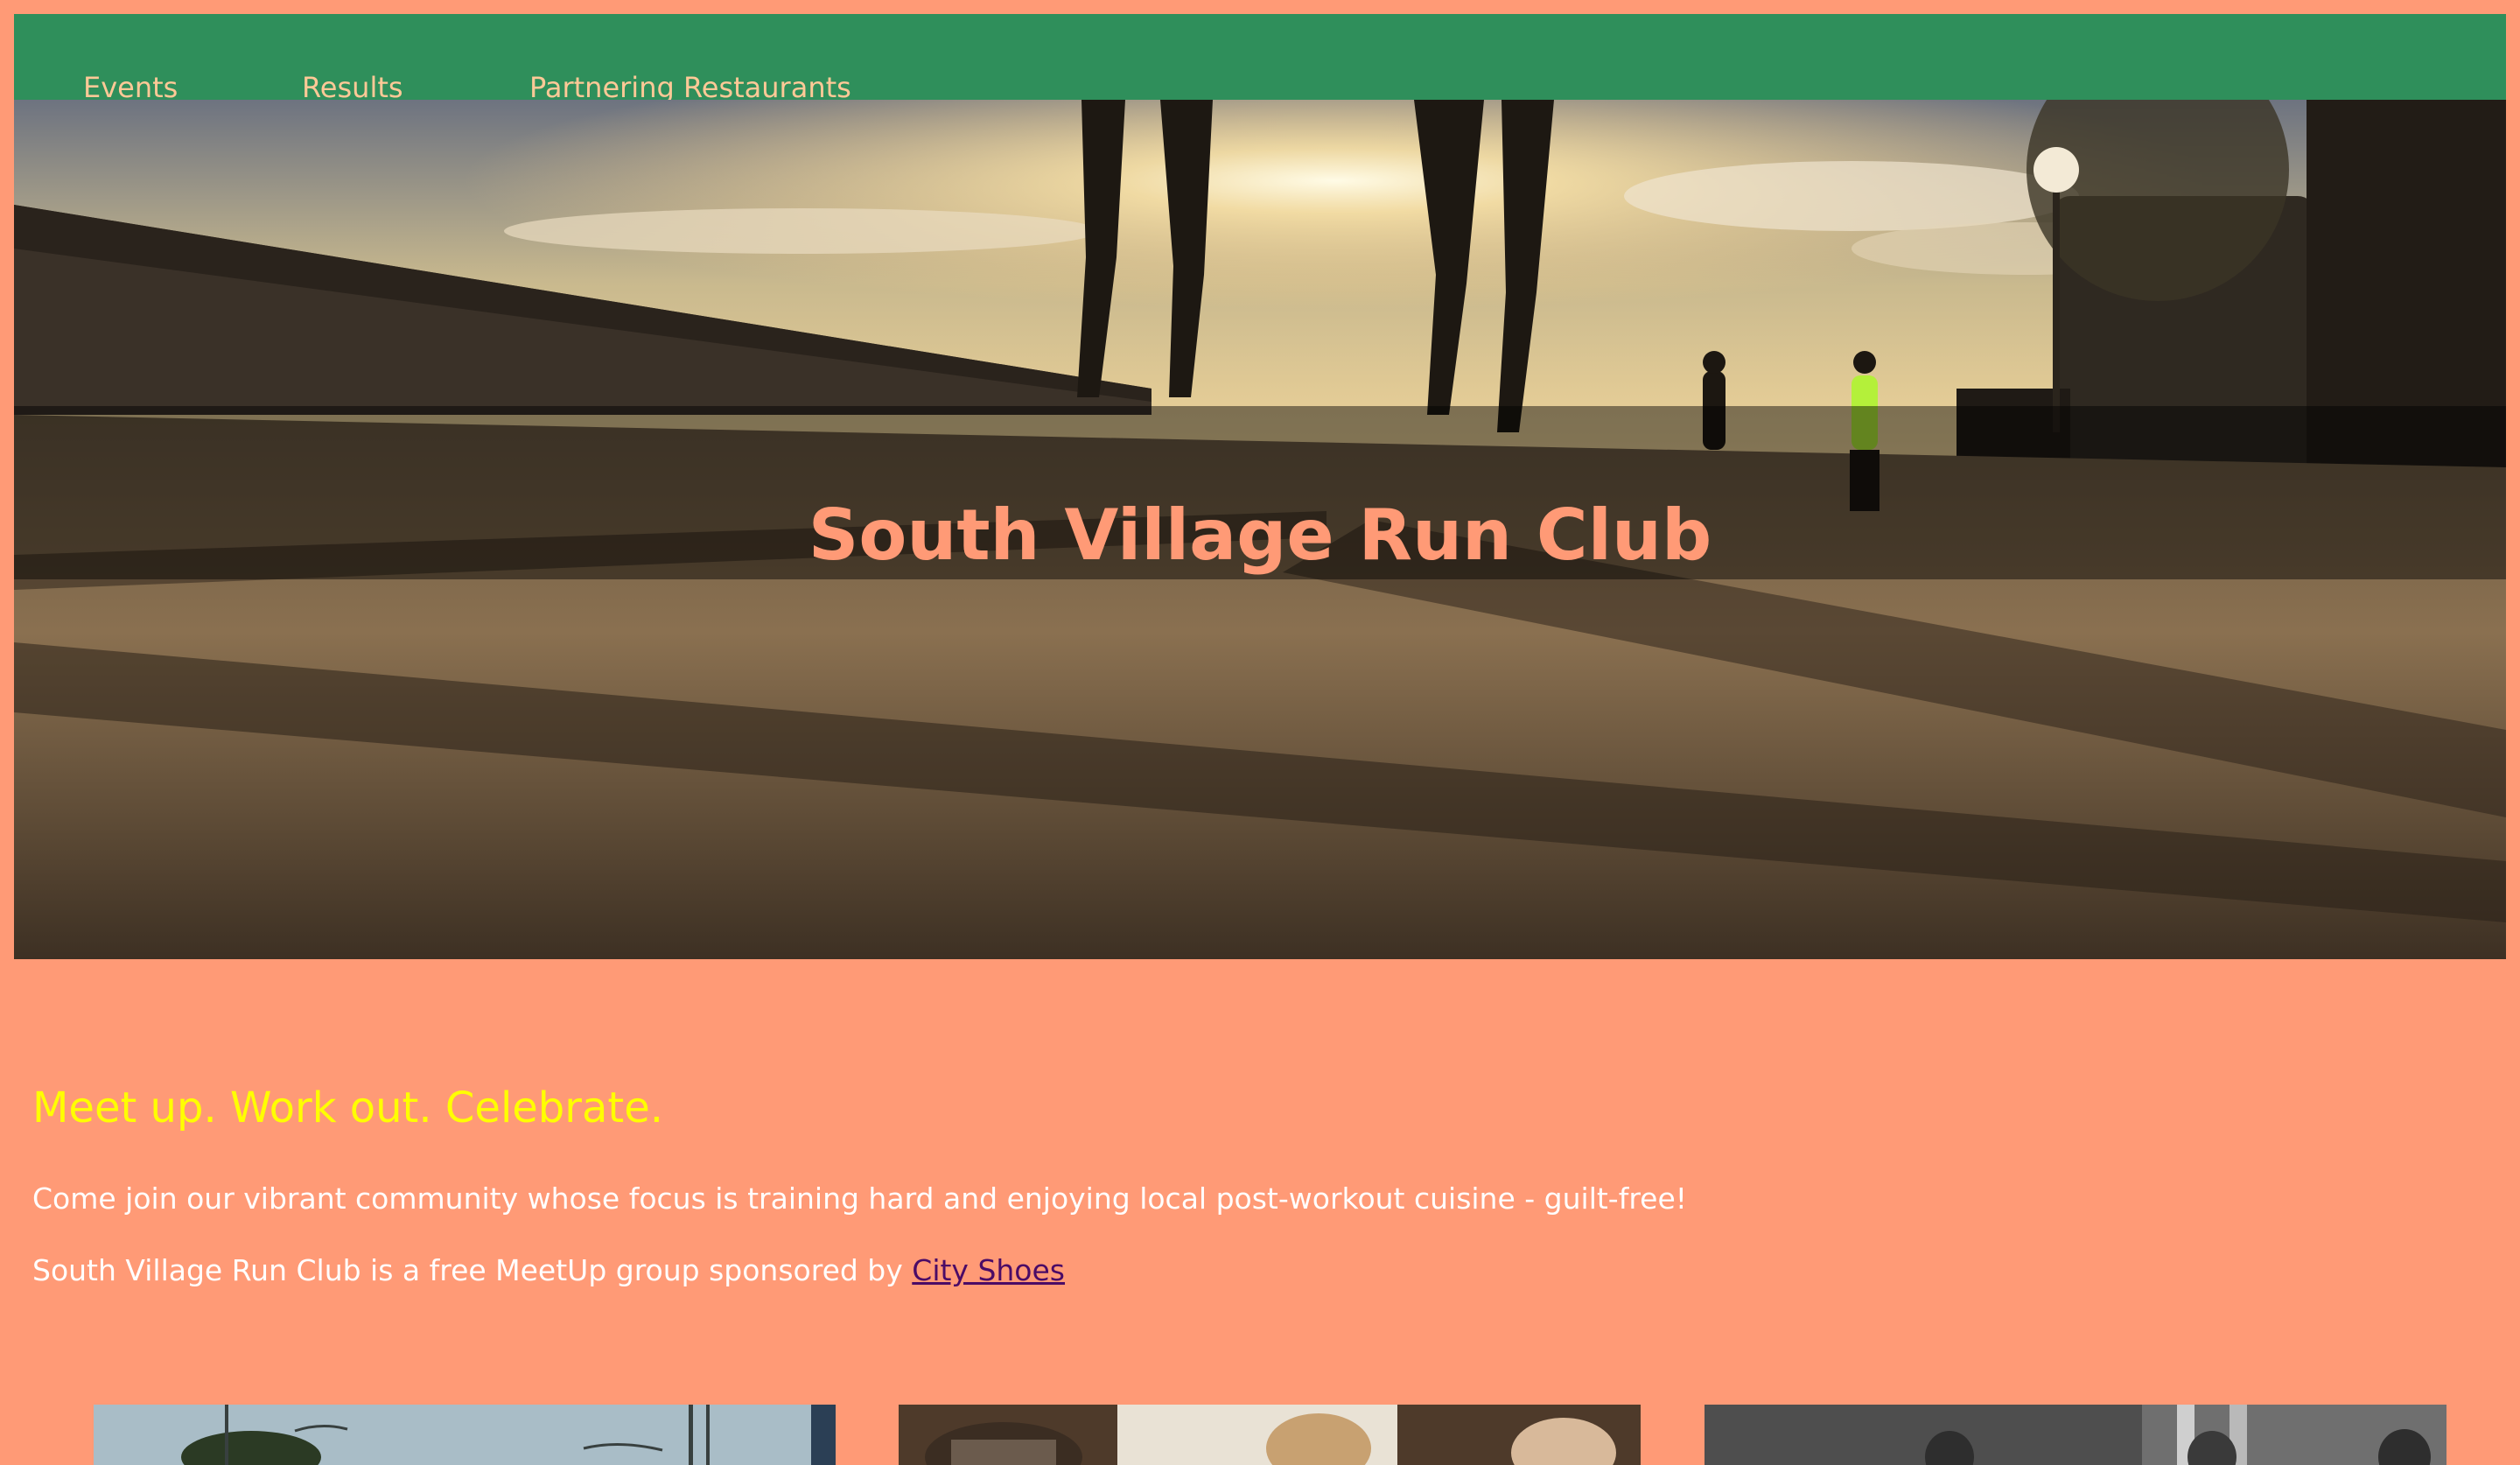  I want to click on top-nav: Events Results Partnering Restaurants, so click(1260, 58).